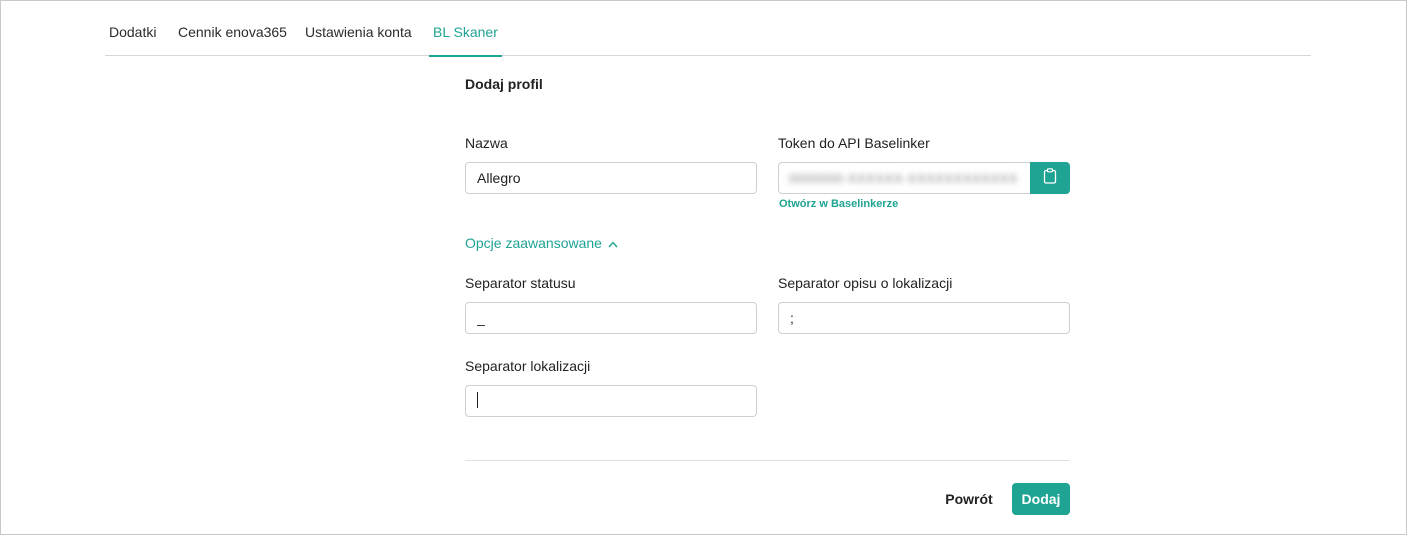 Image resolution: width=1407 pixels, height=535 pixels. I want to click on location-desc-separator-label: Separator opisu o lokalizacji, so click(865, 283).